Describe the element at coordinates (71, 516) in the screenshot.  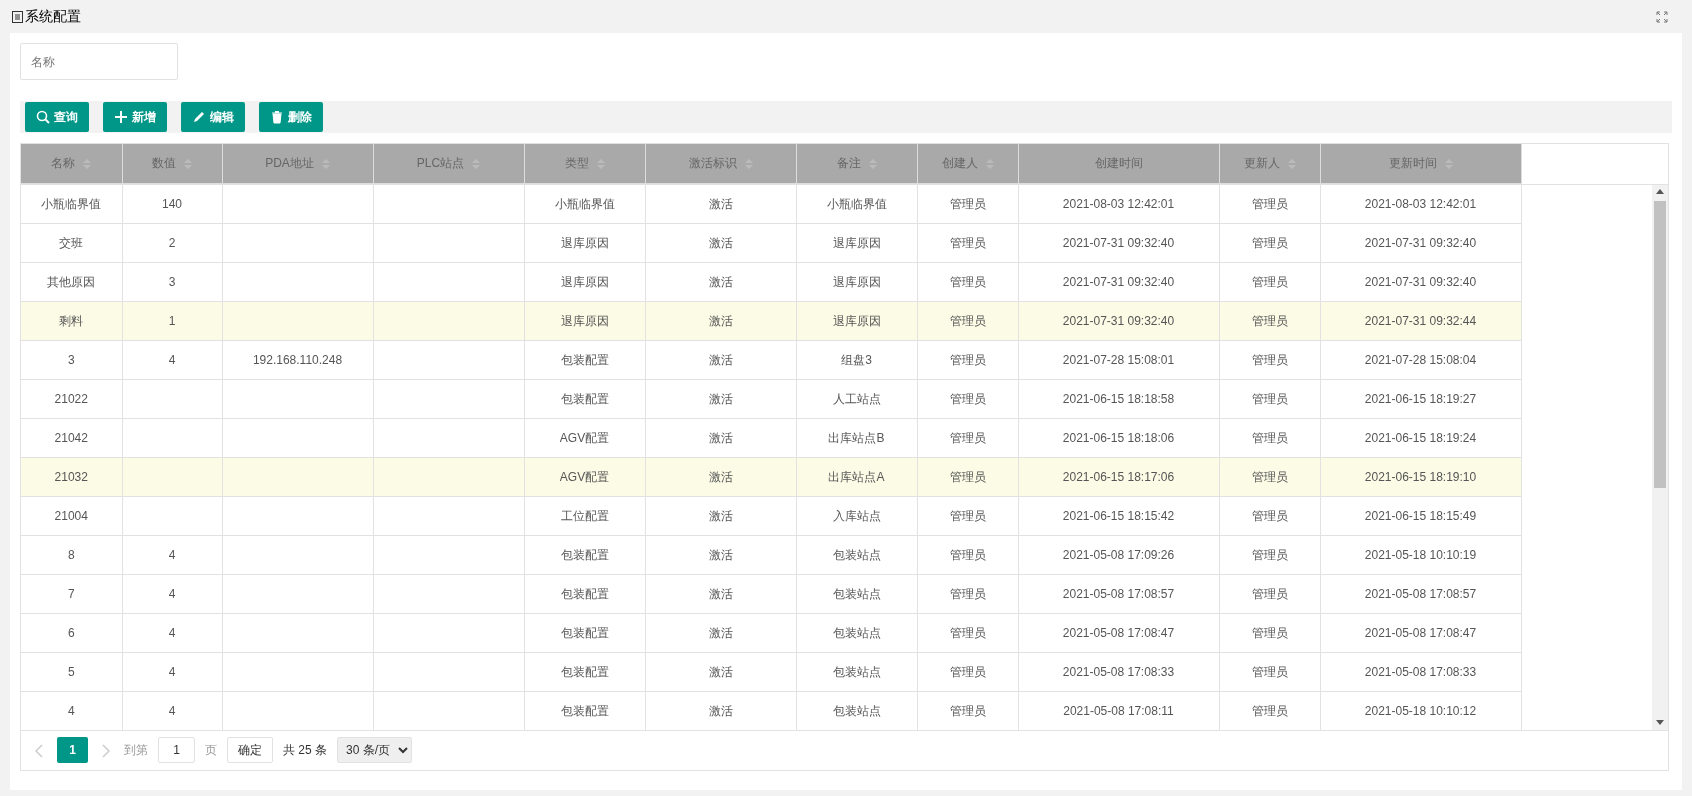
I see `table-cell: 21004` at that location.